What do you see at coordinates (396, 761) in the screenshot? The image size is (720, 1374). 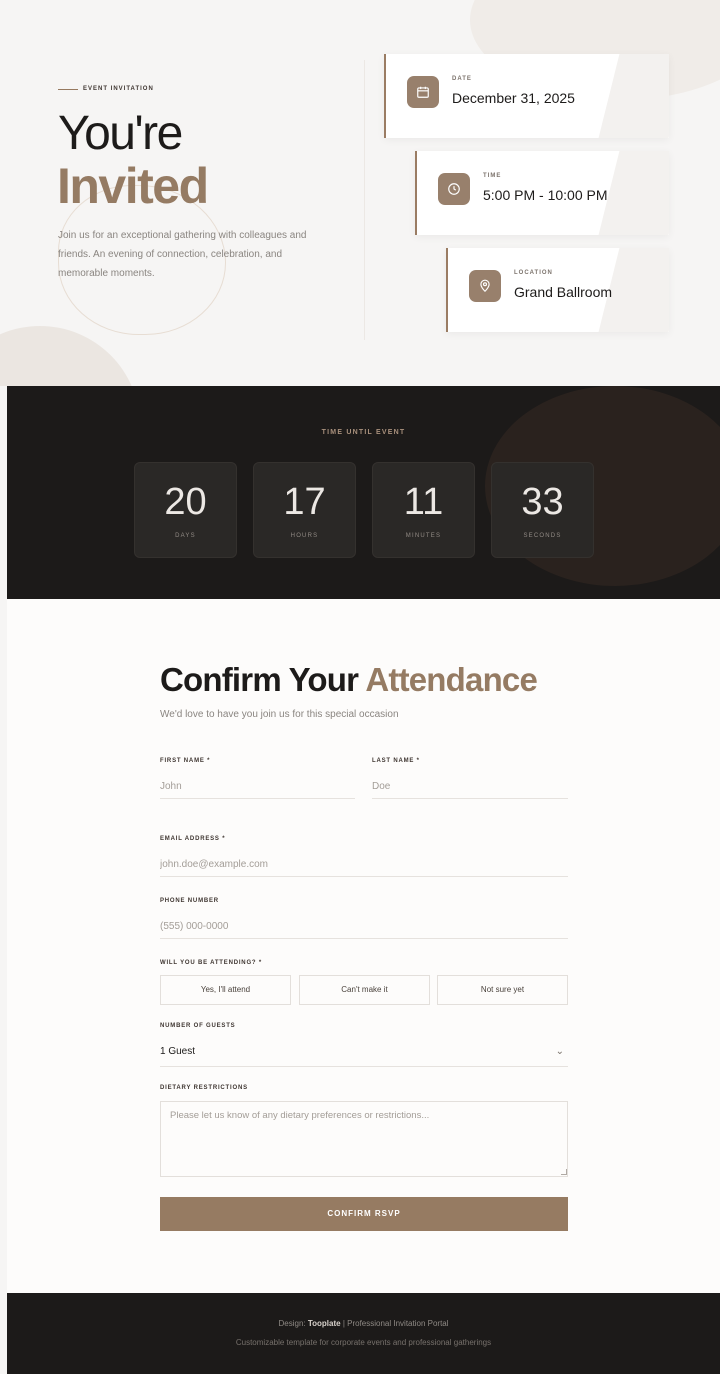 I see `last-name-label: LAST NAME *` at bounding box center [396, 761].